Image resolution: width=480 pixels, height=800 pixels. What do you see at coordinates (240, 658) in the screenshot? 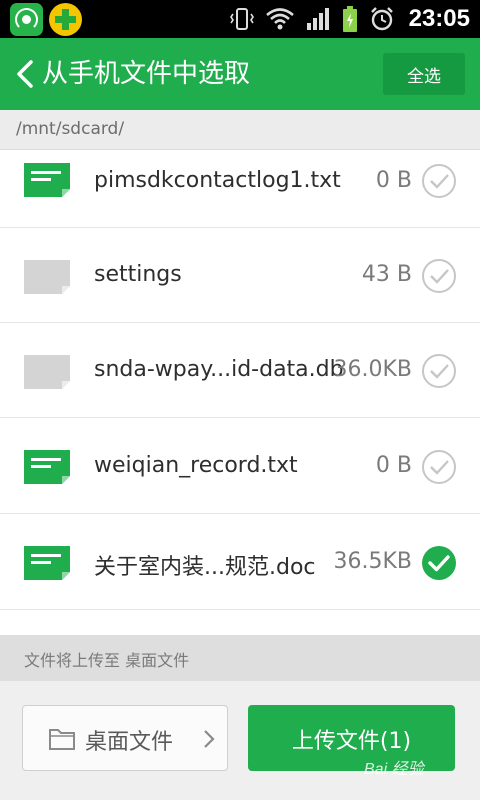
I see `upload-destination-bar: 文件将上传至 桌面文件` at bounding box center [240, 658].